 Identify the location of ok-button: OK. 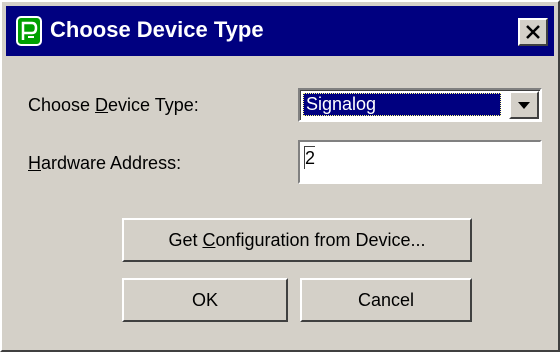
(205, 300).